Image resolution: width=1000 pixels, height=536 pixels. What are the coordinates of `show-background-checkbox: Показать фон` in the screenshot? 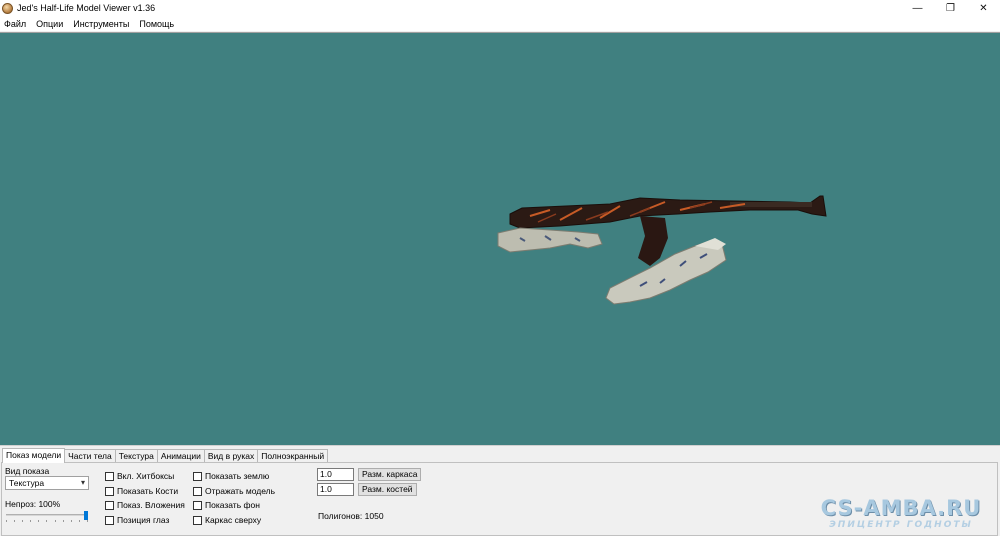 It's located at (226, 505).